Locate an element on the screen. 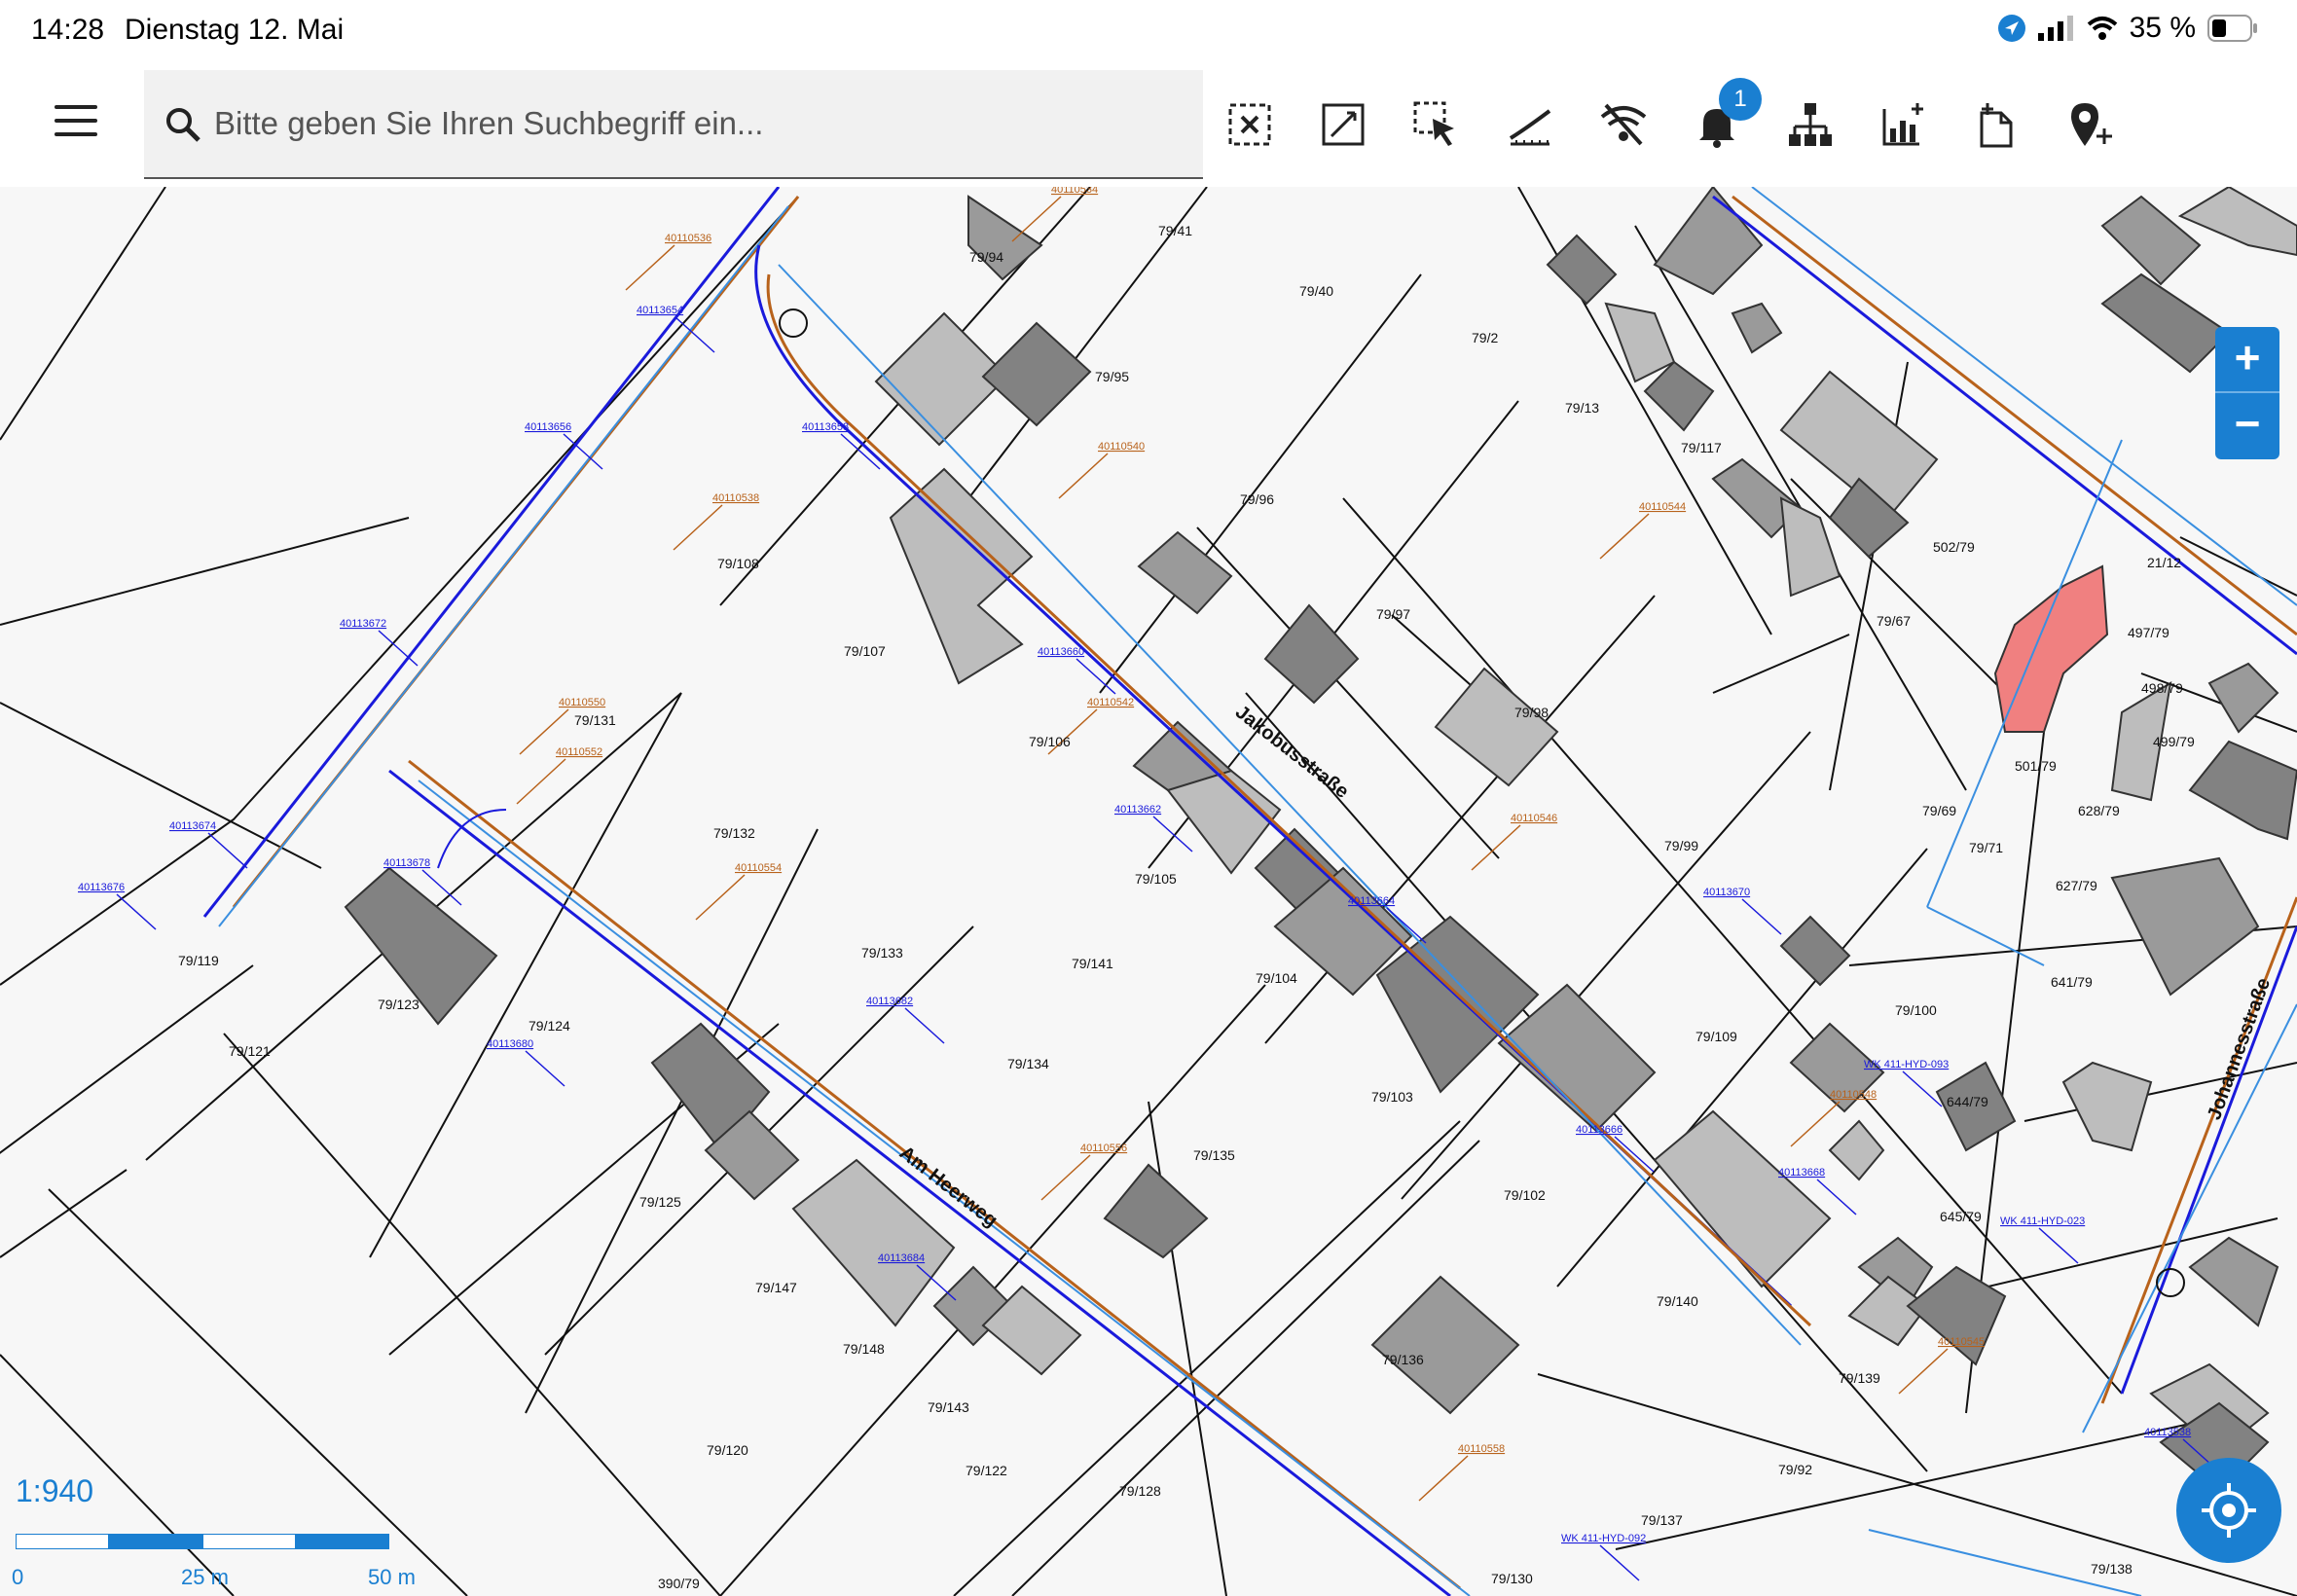 This screenshot has width=2297, height=1596. add-location-icon is located at coordinates (2090, 124).